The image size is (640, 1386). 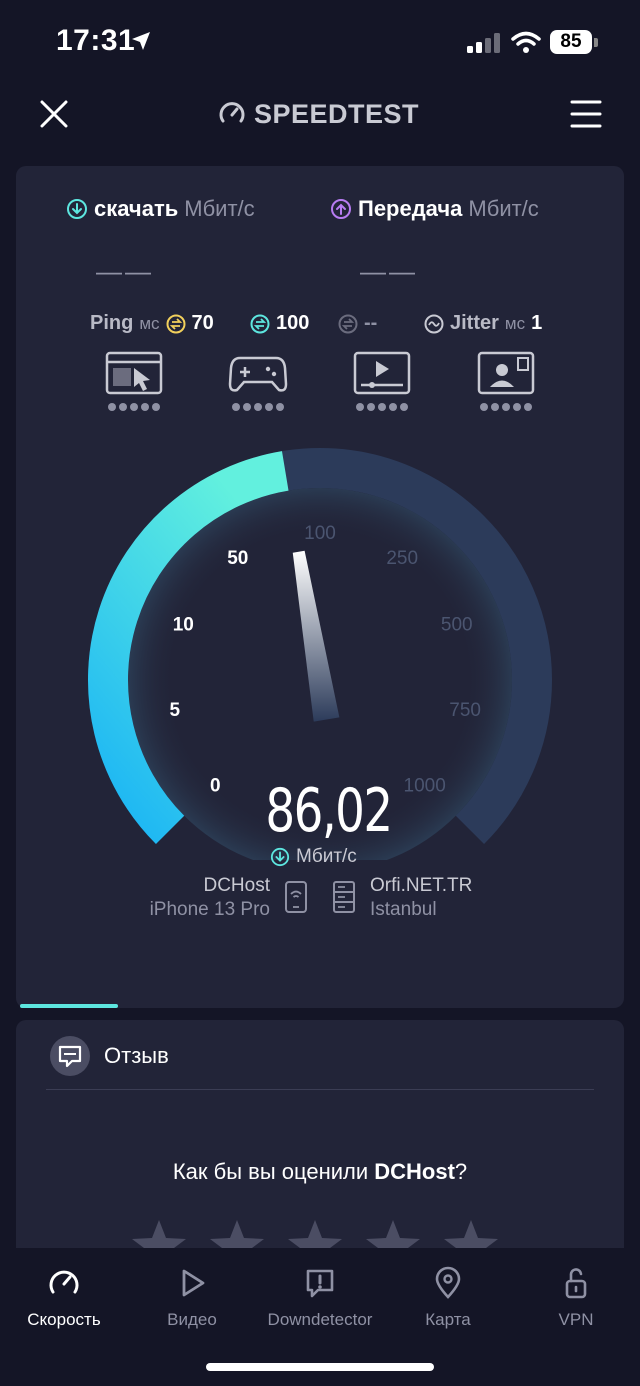 I want to click on ping-unit: мс, so click(x=149, y=323).